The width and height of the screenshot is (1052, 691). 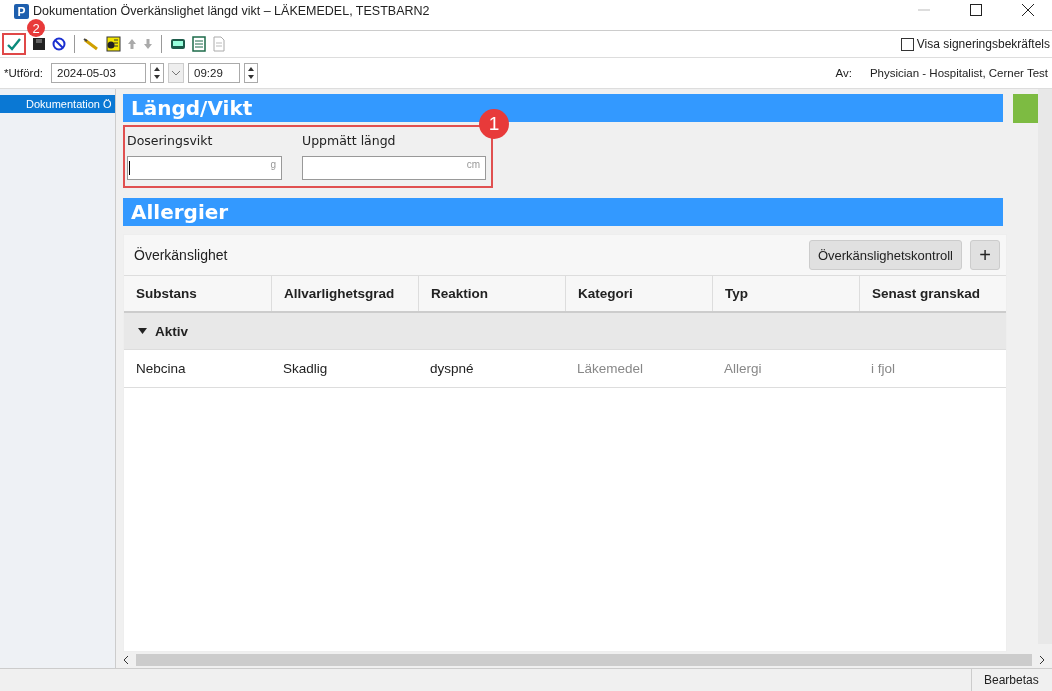 What do you see at coordinates (59, 44) in the screenshot?
I see `cancel-icon` at bounding box center [59, 44].